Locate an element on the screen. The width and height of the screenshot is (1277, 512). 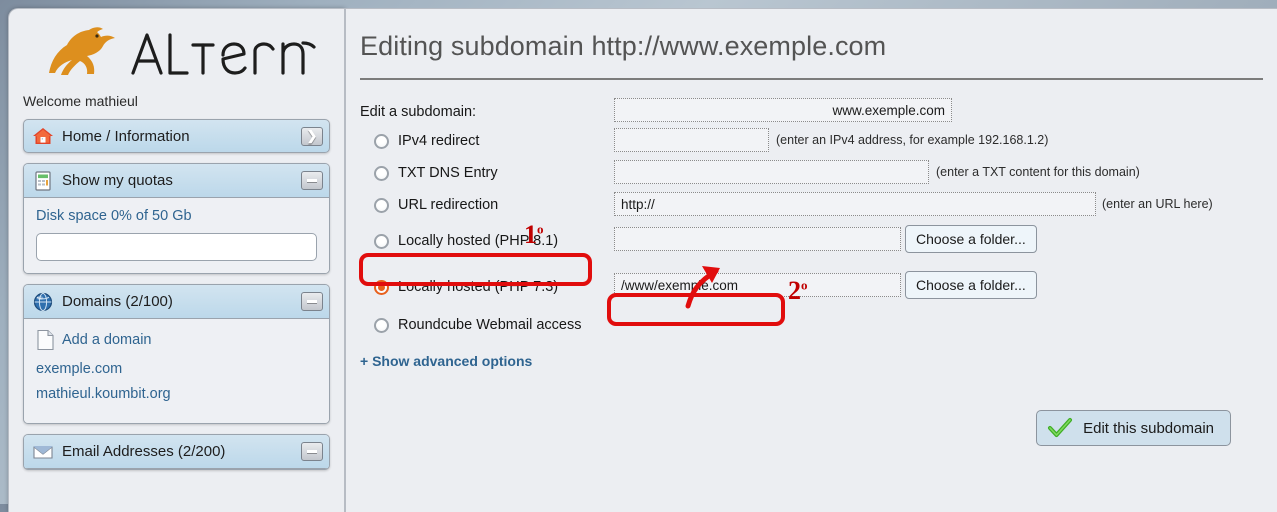
option-label-php81: Locally hosted (PHP 8.1) is located at coordinates (478, 241).